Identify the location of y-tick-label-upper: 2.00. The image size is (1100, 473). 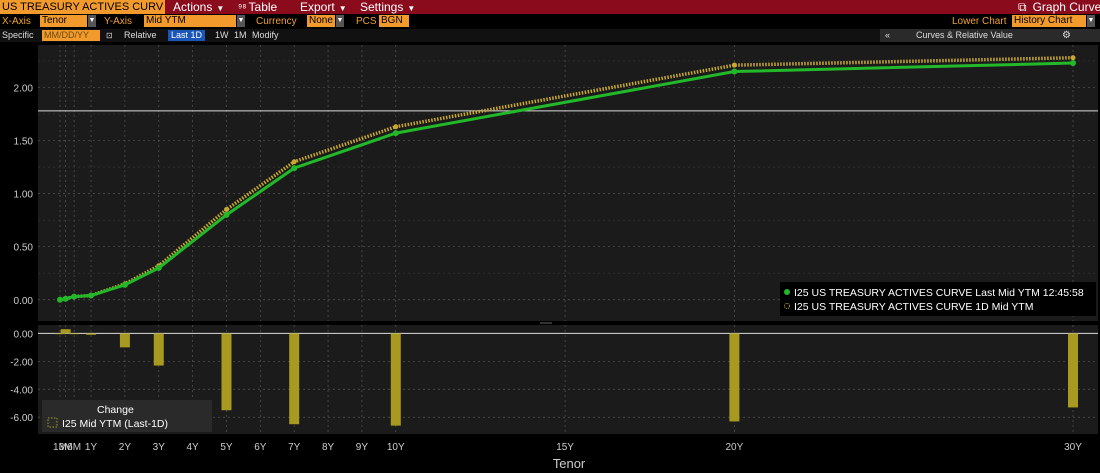
(24, 88).